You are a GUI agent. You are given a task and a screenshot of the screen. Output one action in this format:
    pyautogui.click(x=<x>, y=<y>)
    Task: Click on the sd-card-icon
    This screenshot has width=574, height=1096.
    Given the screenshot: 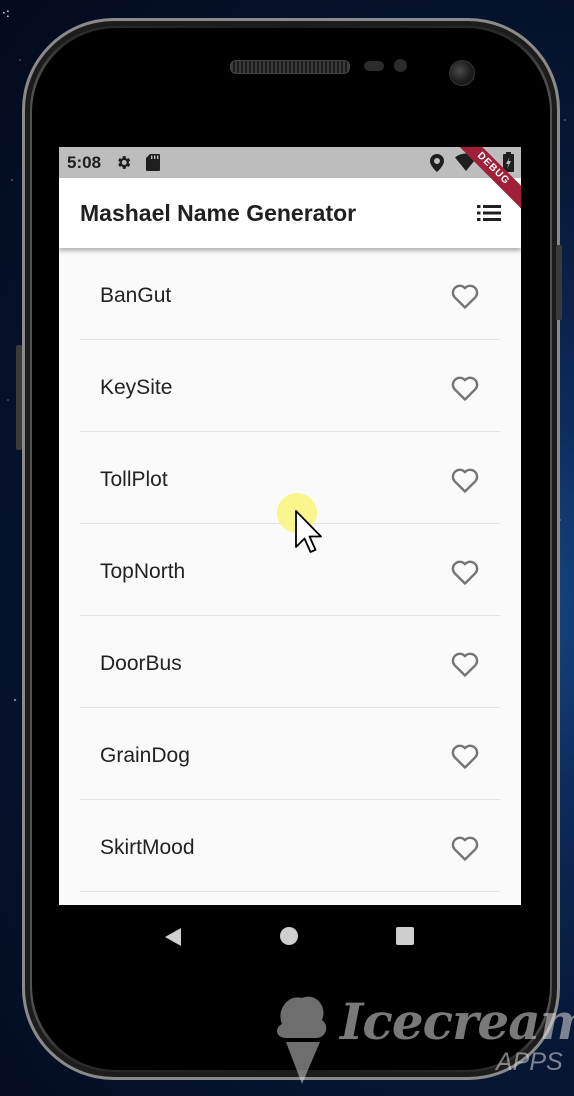 What is the action you would take?
    pyautogui.click(x=153, y=164)
    